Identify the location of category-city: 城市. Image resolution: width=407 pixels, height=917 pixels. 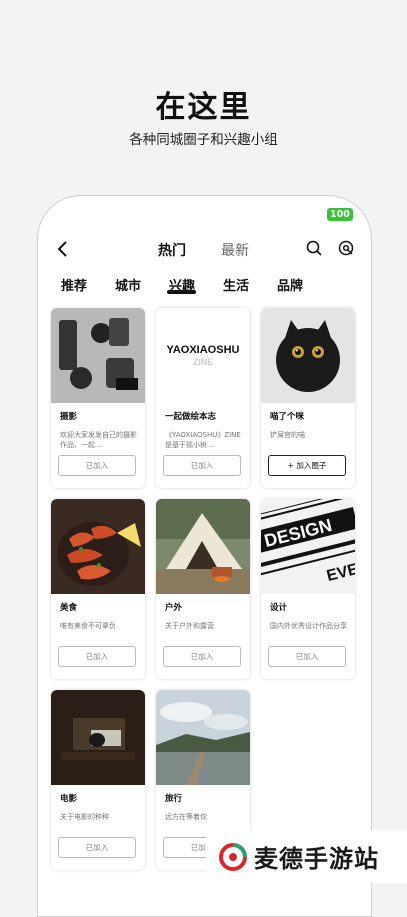
(128, 284).